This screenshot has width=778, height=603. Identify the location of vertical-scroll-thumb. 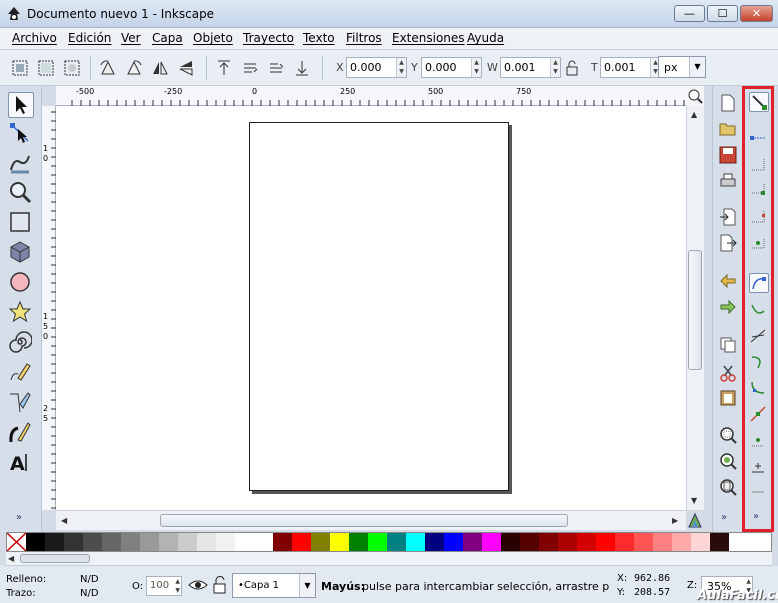
(695, 310).